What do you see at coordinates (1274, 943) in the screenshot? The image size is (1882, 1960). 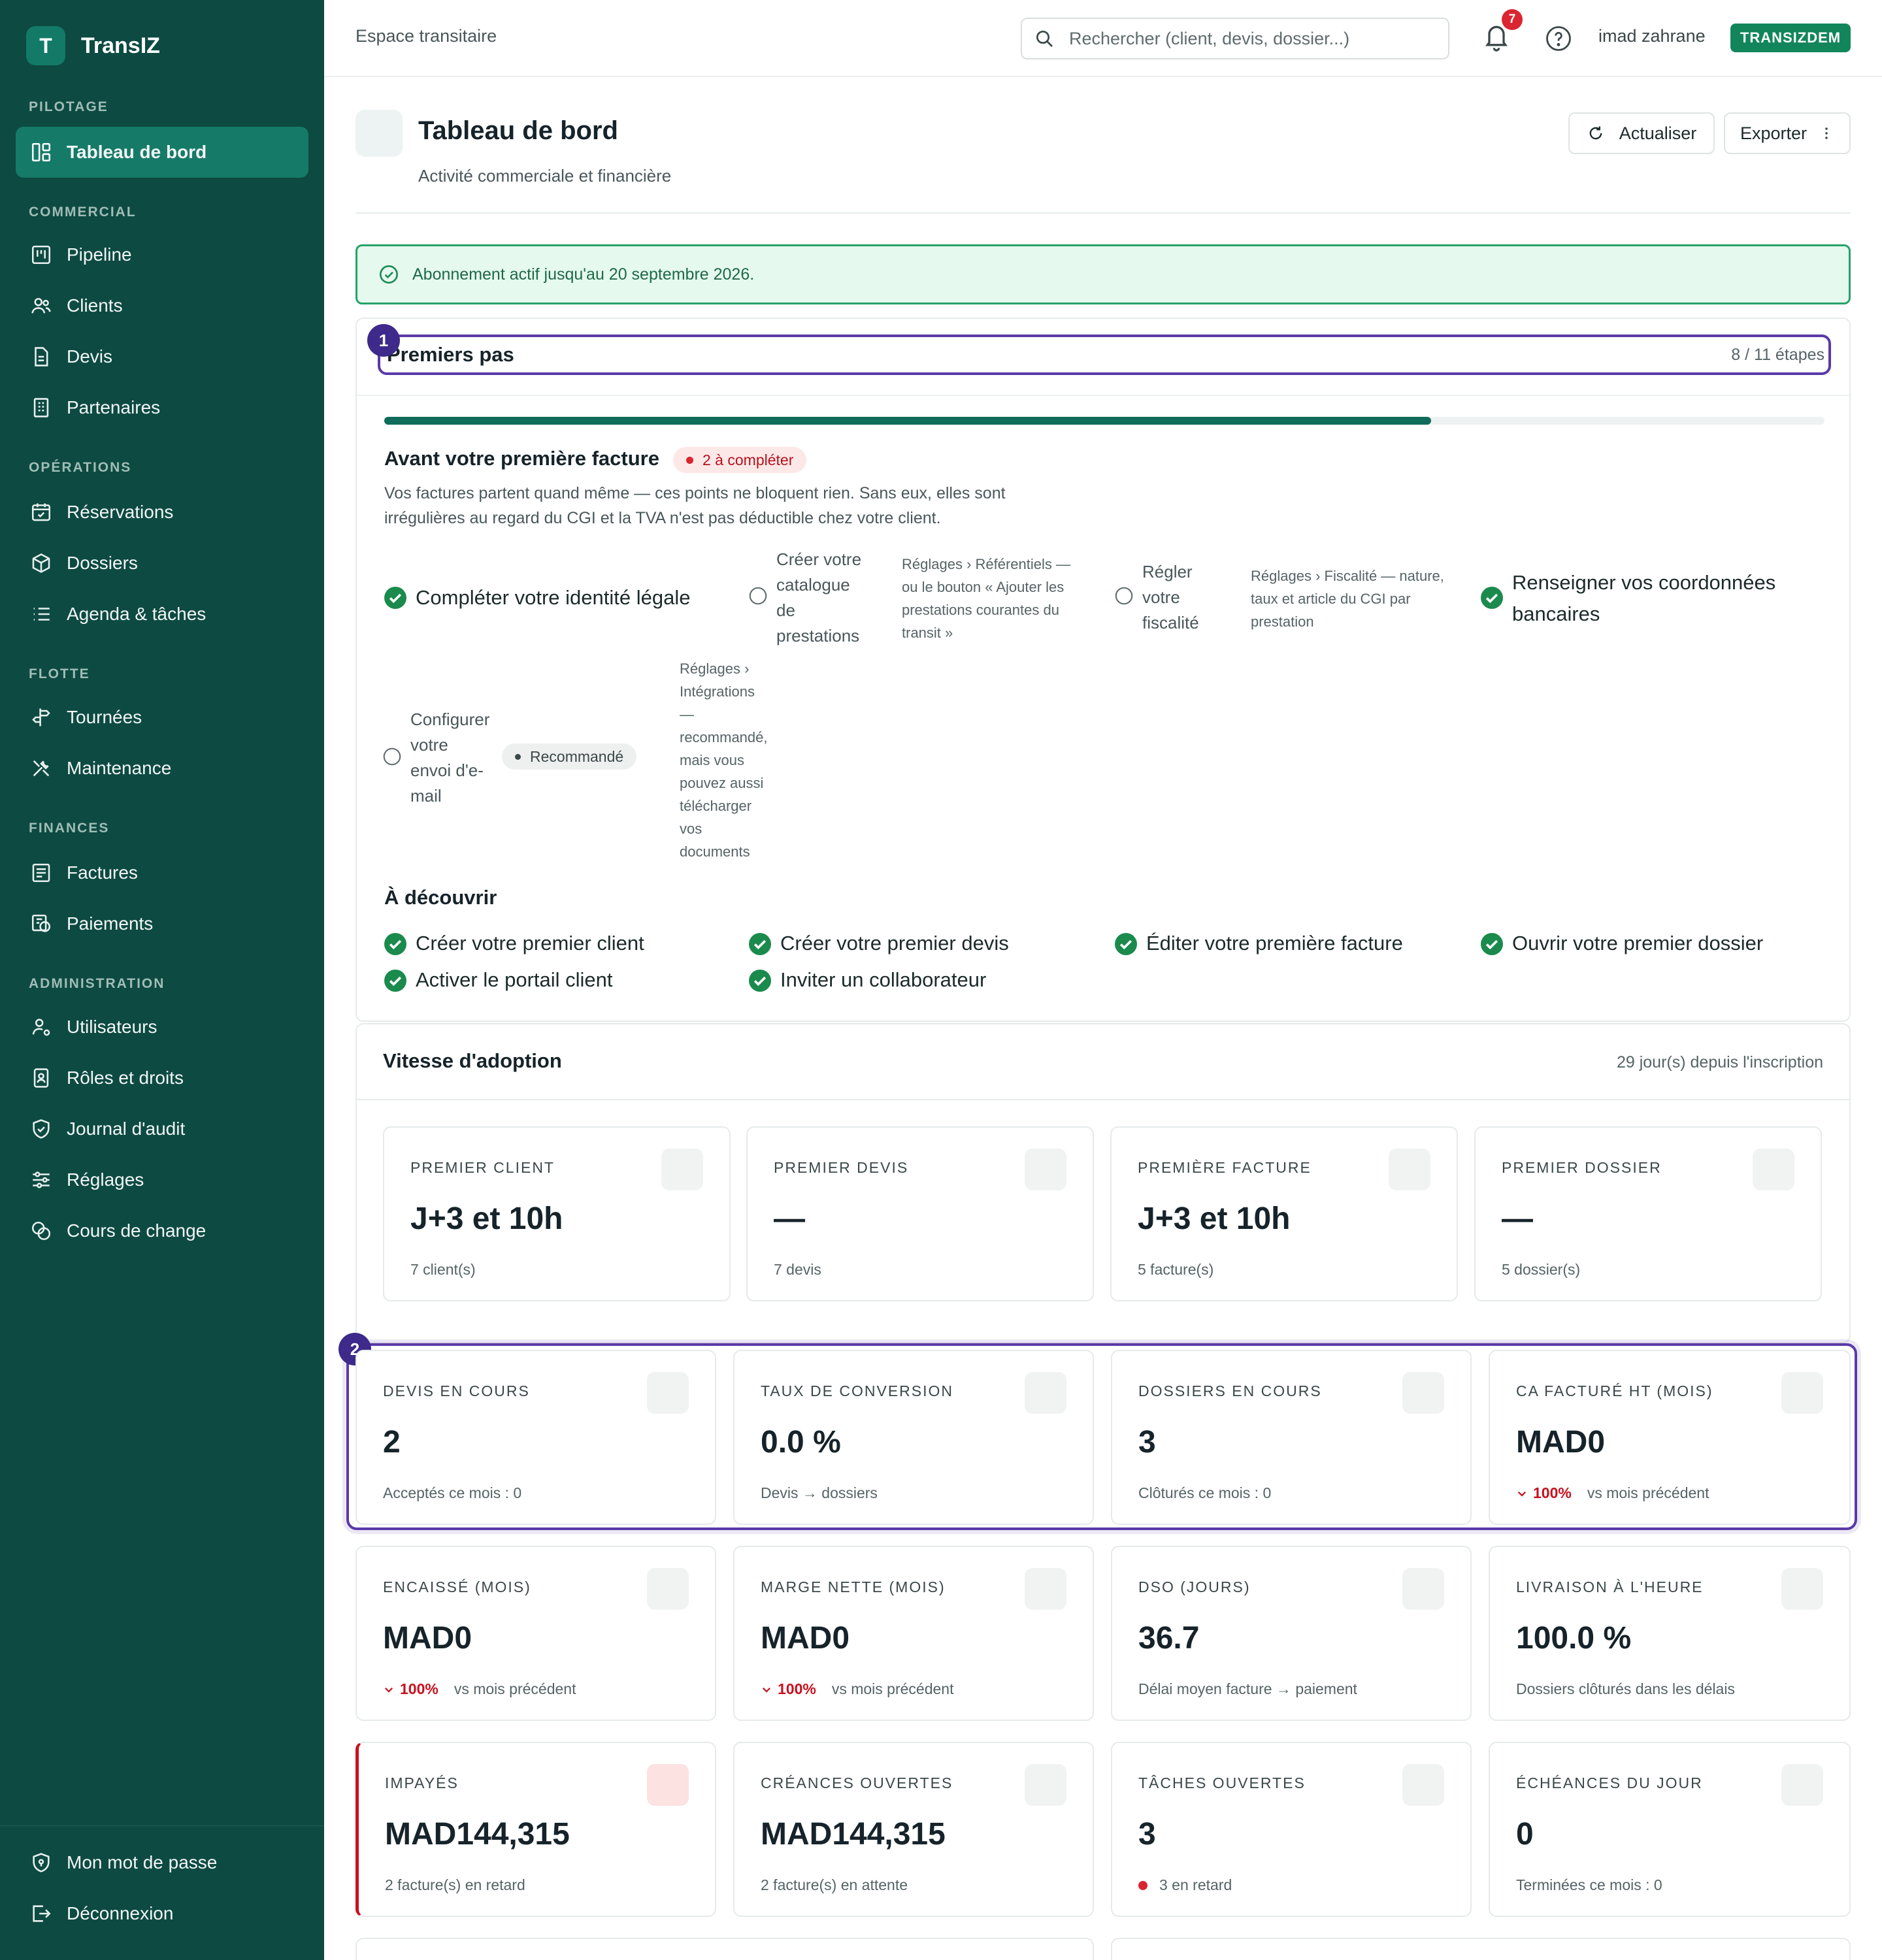 I see `discover-item-facture: Éditer votre première facture` at bounding box center [1274, 943].